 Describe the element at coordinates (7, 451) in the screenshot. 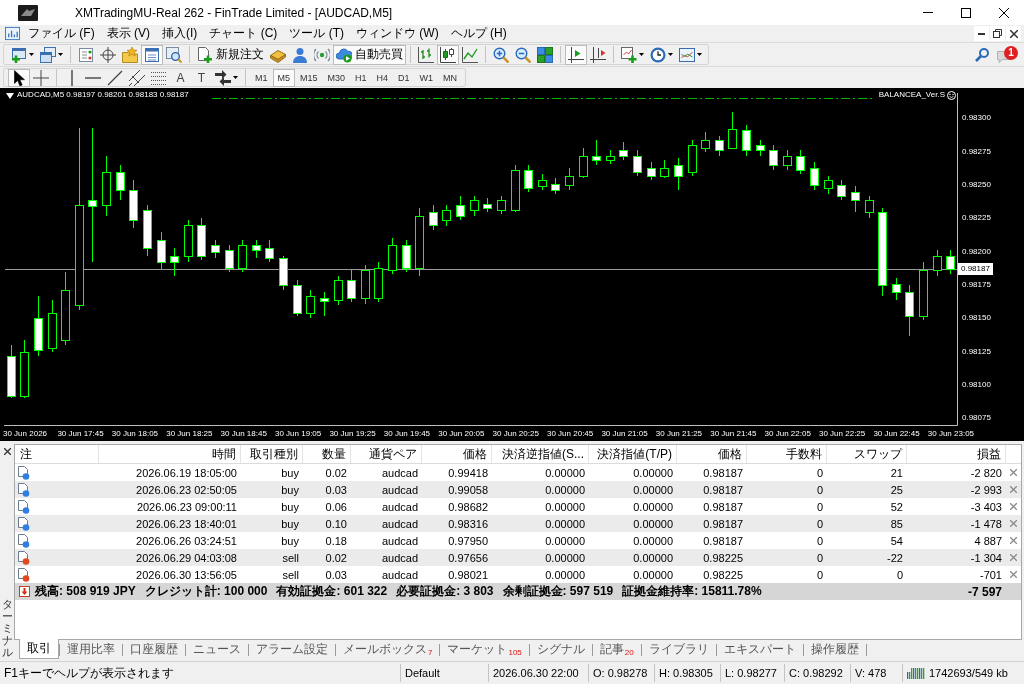

I see `close-icon` at that location.